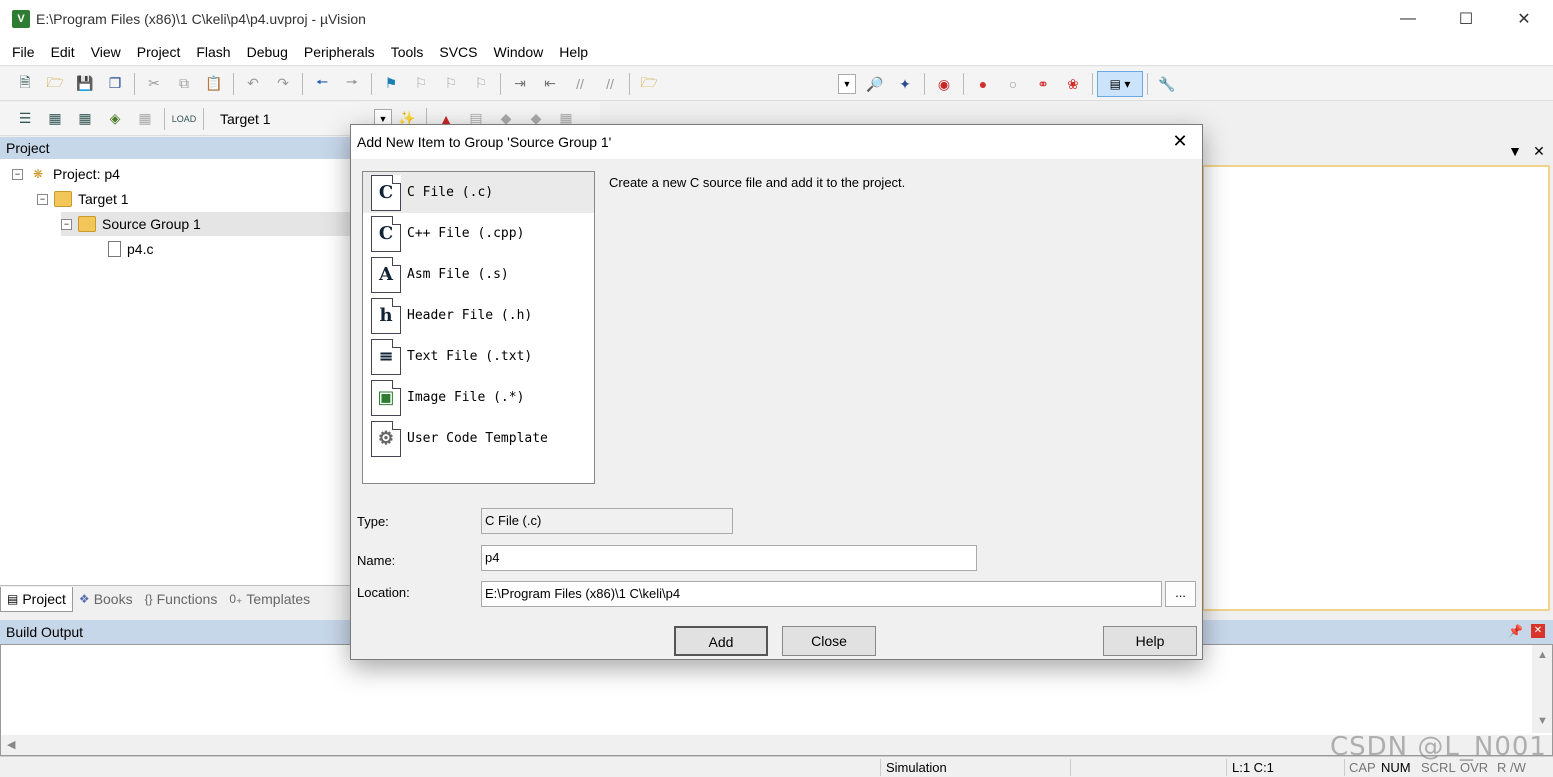  What do you see at coordinates (339, 52) in the screenshot?
I see `menu-peripherals: Peripherals` at bounding box center [339, 52].